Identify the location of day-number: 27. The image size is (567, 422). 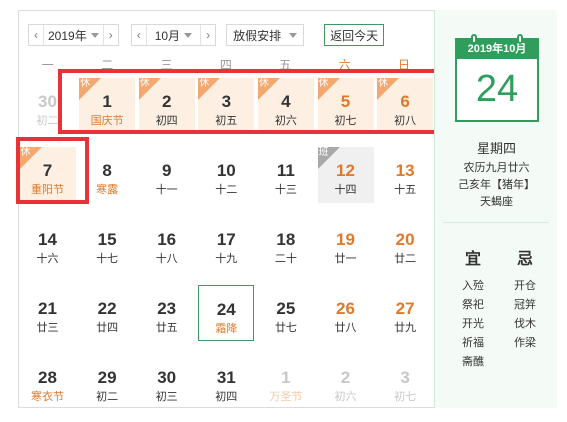
(405, 308).